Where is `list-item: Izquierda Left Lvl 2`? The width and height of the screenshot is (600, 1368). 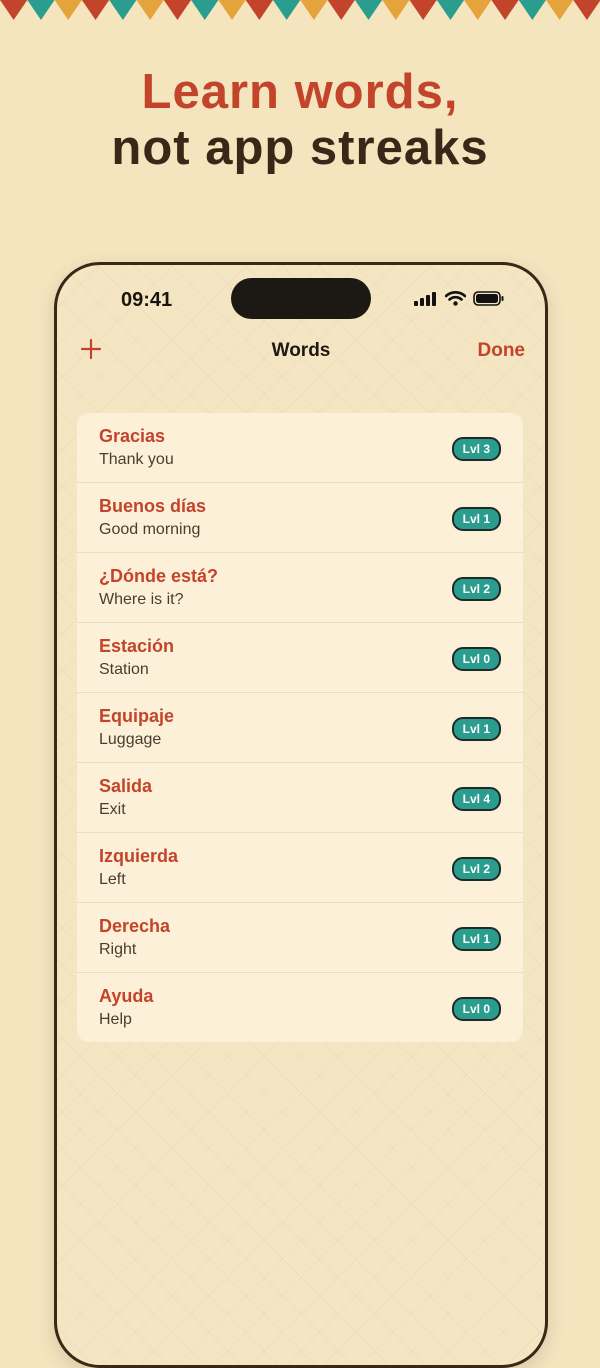
list-item: Izquierda Left Lvl 2 is located at coordinates (300, 868).